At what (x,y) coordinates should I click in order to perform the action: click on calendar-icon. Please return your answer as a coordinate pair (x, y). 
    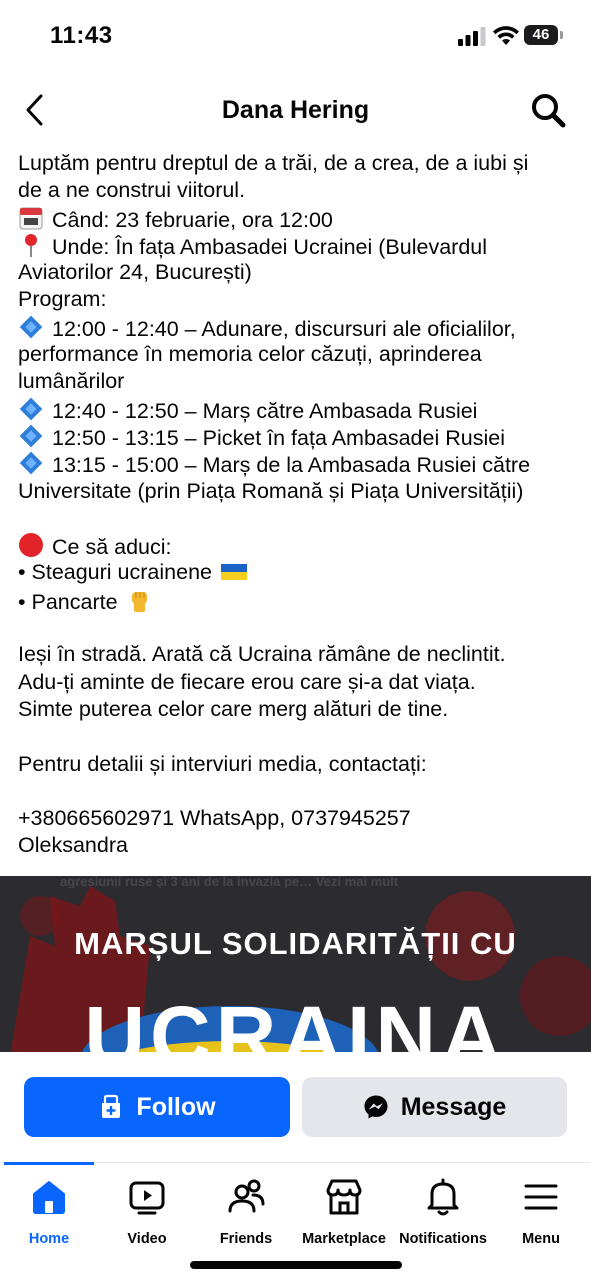
    Looking at the image, I should click on (31, 217).